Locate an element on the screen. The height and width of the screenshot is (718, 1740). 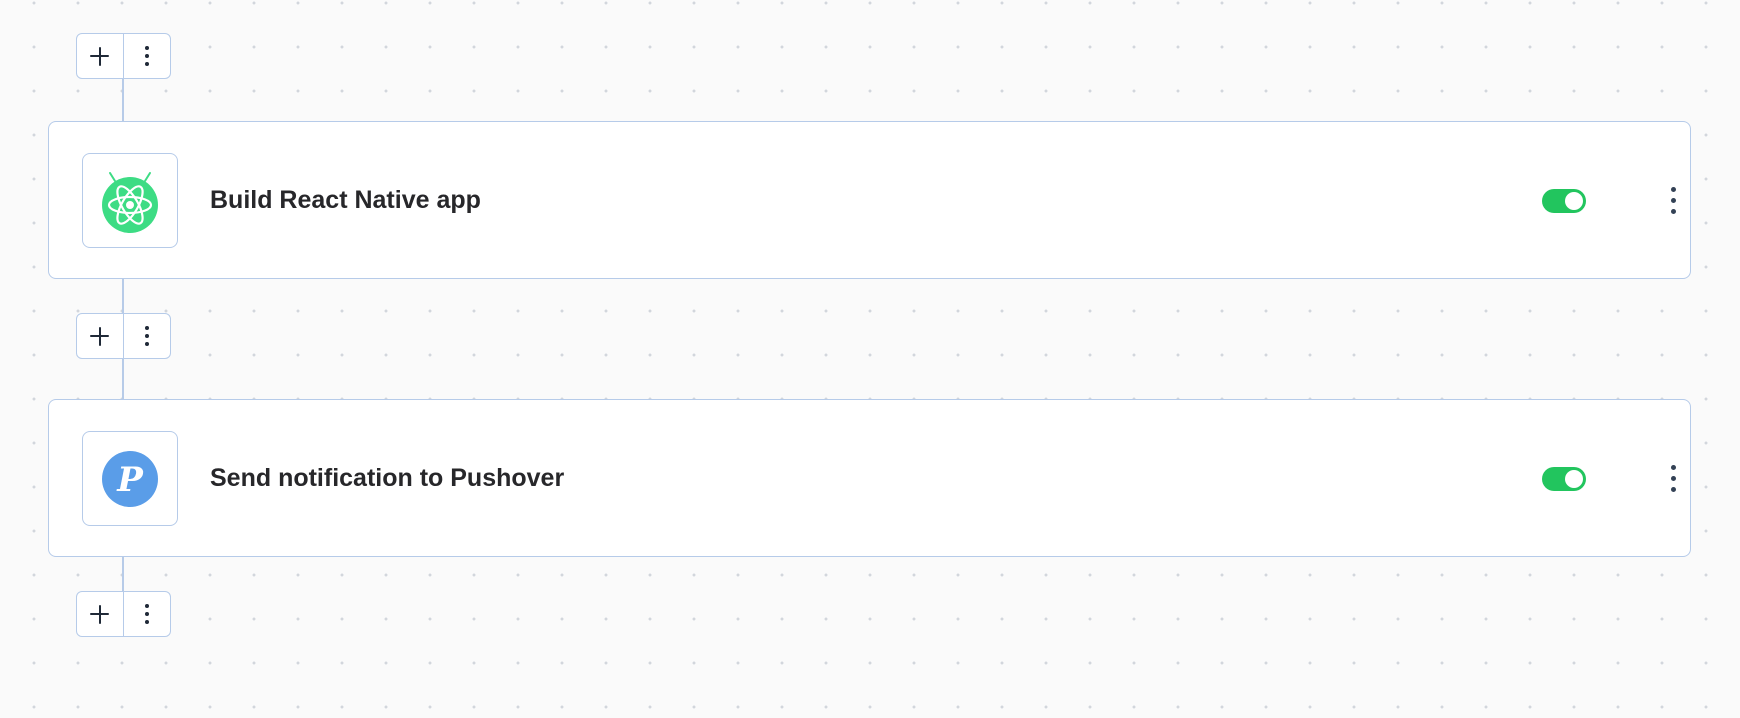
step-app-icon is located at coordinates (130, 200).